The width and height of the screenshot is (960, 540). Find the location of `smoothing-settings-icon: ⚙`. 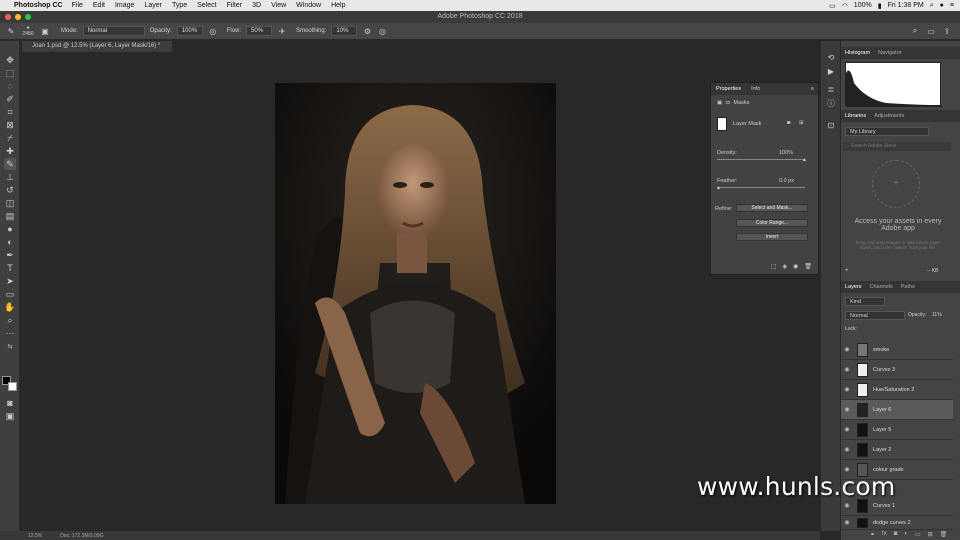

smoothing-settings-icon: ⚙ is located at coordinates (367, 31).